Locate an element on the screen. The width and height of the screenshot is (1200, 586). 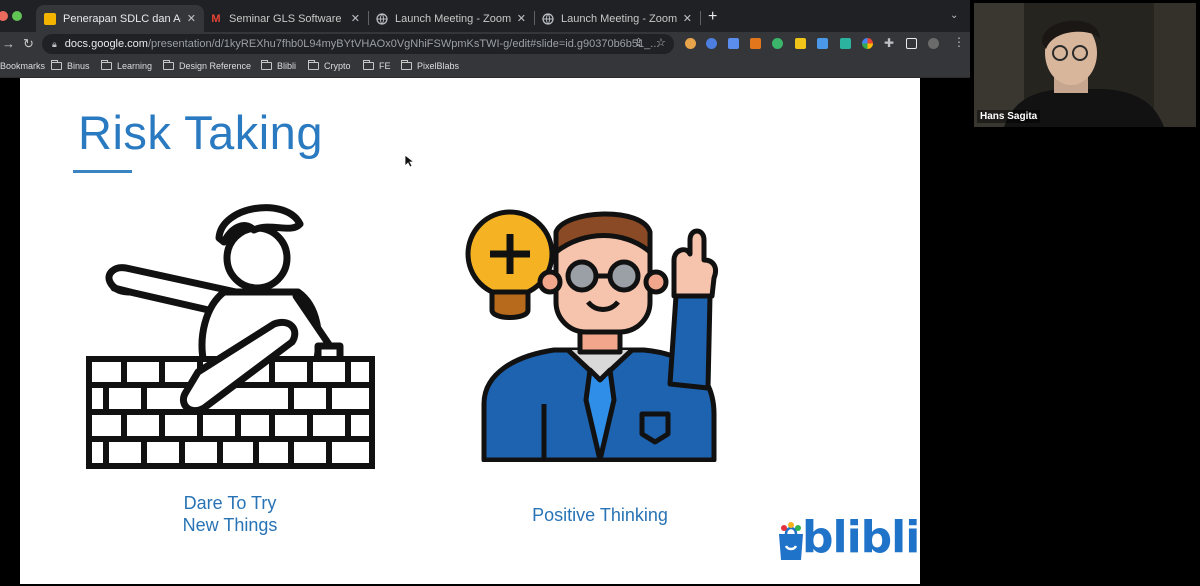
bookmark-item: Blibli is located at coordinates (279, 65).